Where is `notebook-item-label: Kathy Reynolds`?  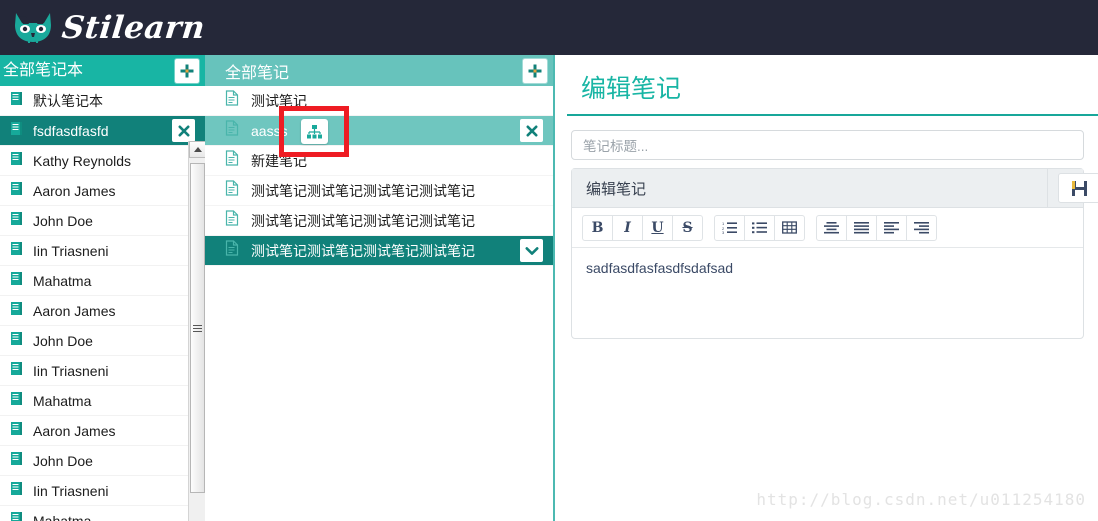 notebook-item-label: Kathy Reynolds is located at coordinates (82, 160).